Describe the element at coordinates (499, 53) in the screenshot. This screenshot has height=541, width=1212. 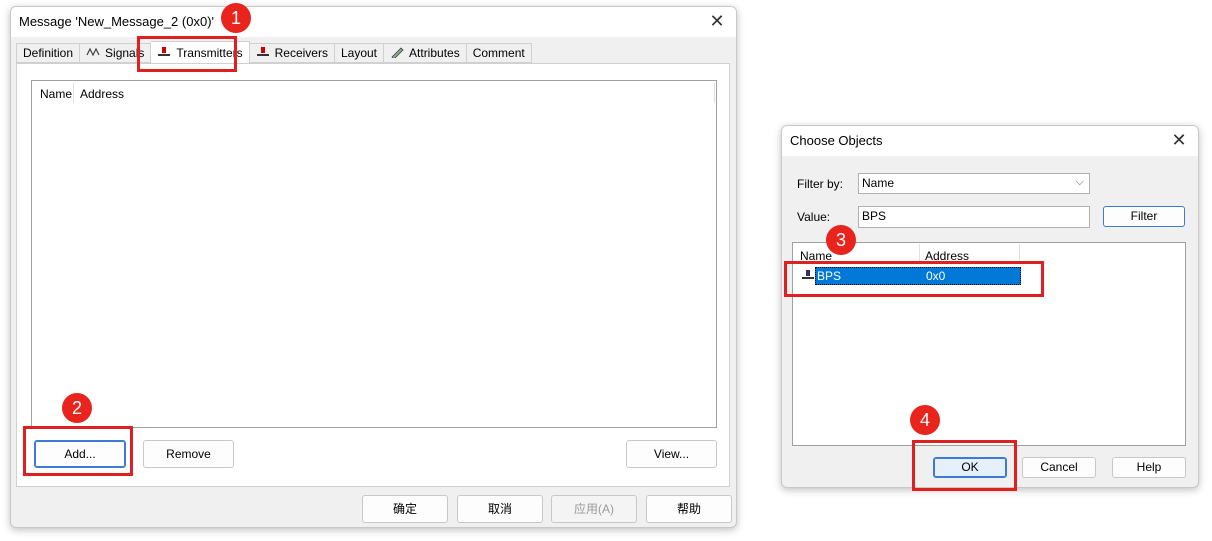
I see `tab-comment: Comment` at that location.